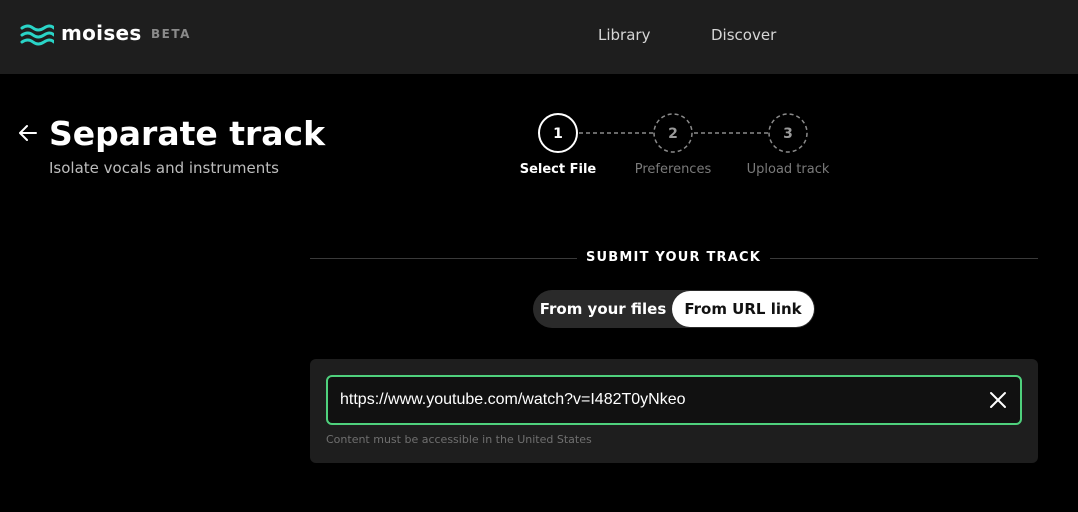 The width and height of the screenshot is (1078, 512). I want to click on step-1-number: 1, so click(558, 134).